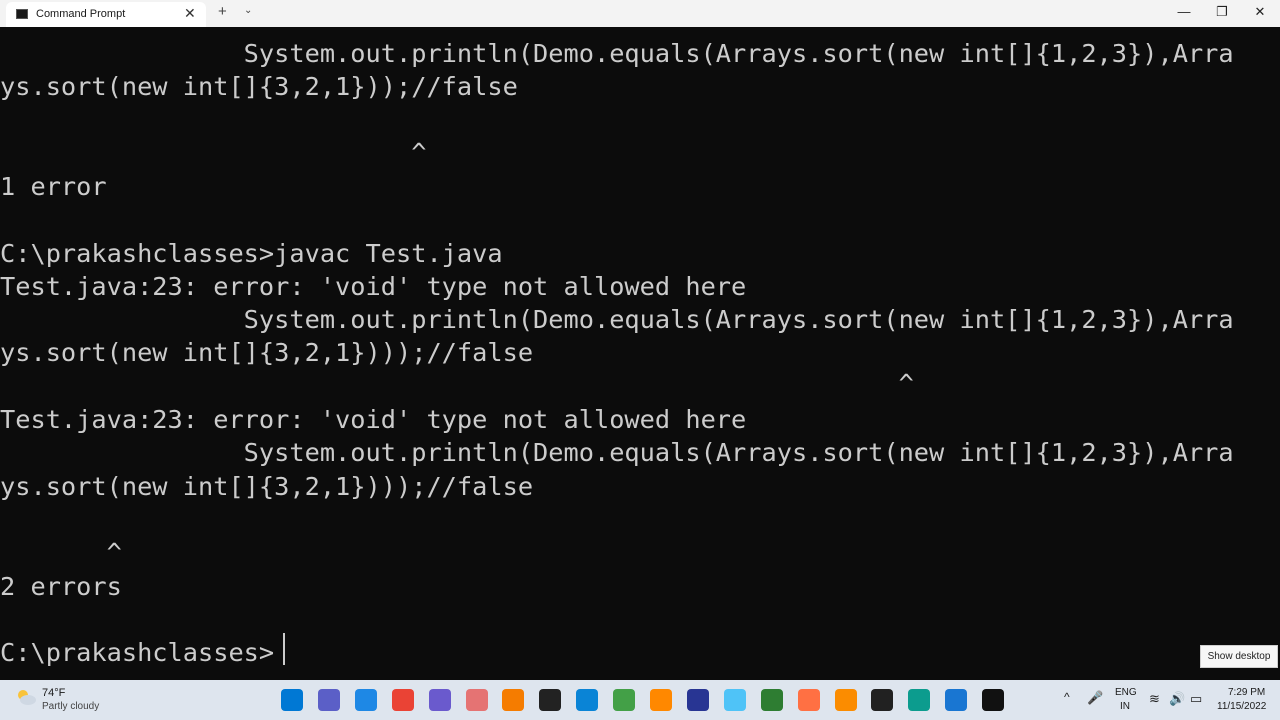 This screenshot has height=720, width=1280. What do you see at coordinates (956, 700) in the screenshot?
I see `photos-icon` at bounding box center [956, 700].